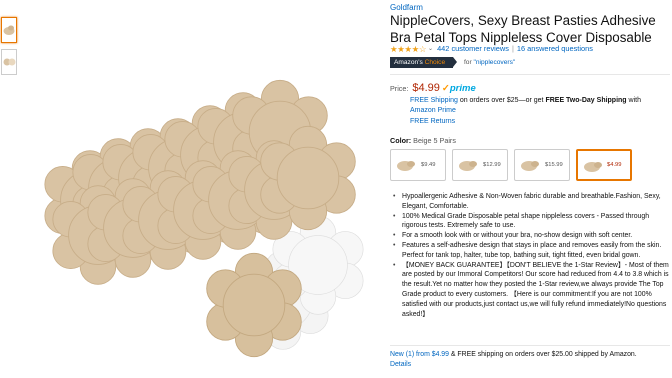 Image resolution: width=672 pixels, height=378 pixels. I want to click on price-row: Price: $4.99 ✓prime, so click(433, 88).